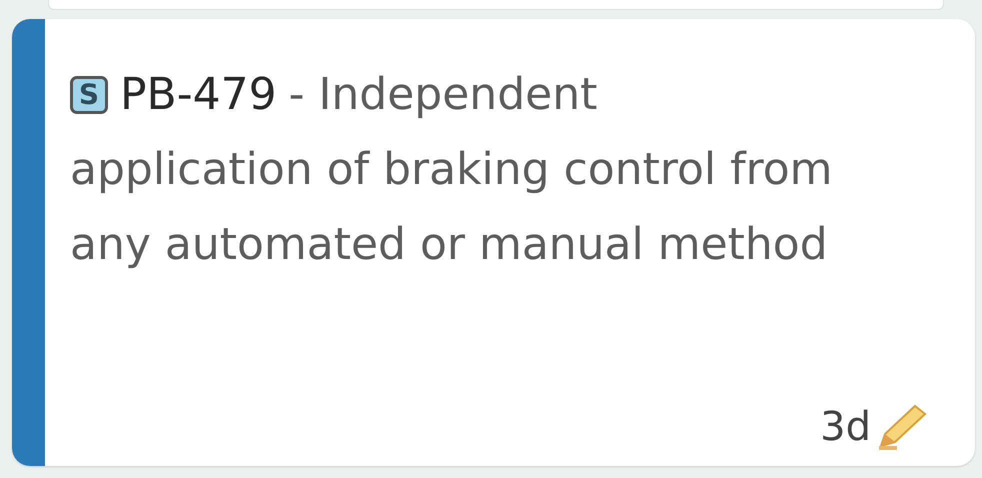  Describe the element at coordinates (89, 95) in the screenshot. I see `story-icon: S` at that location.